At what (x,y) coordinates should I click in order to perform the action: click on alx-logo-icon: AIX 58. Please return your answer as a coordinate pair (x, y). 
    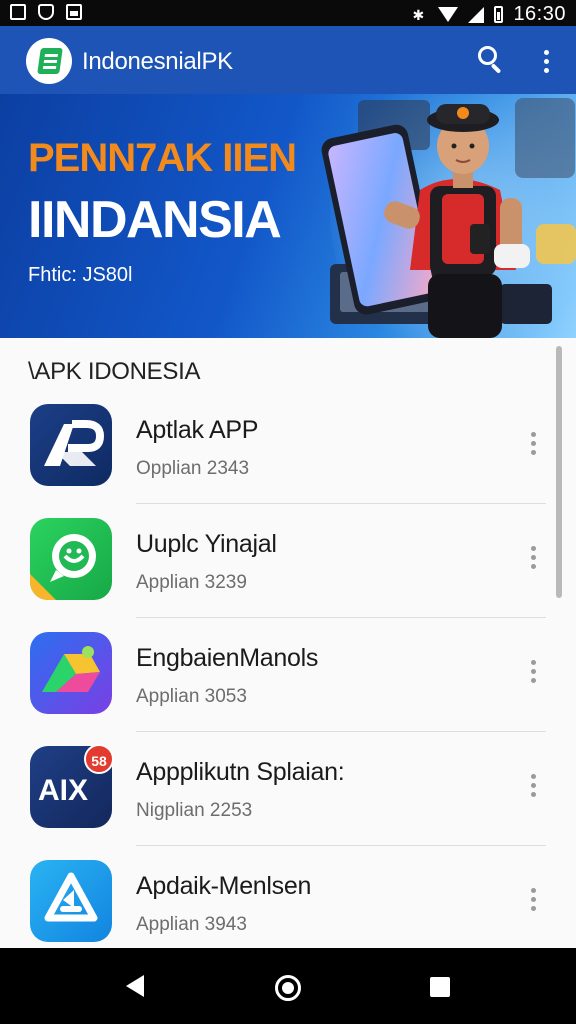
    Looking at the image, I should click on (72, 786).